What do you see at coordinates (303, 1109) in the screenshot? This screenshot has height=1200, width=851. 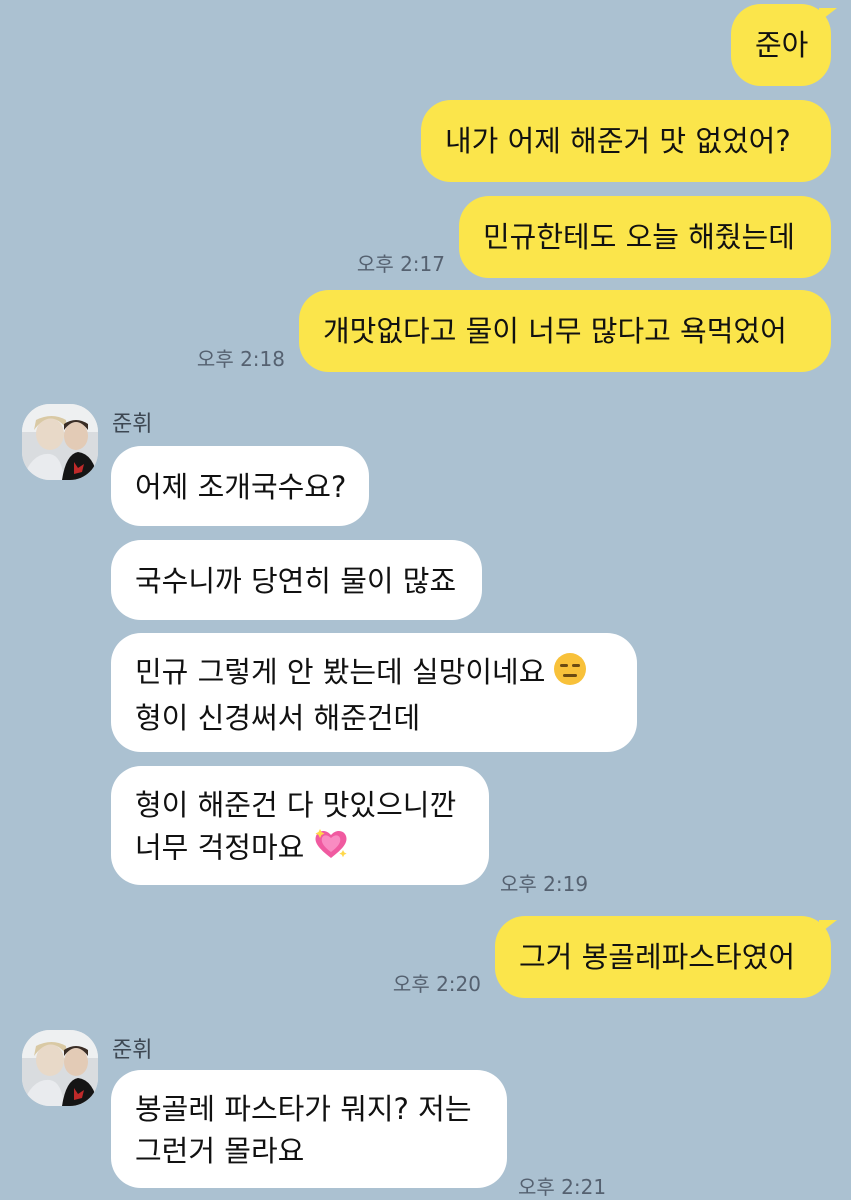 I see `message-text: 봉골레 파스타가 뭐지? 저는` at bounding box center [303, 1109].